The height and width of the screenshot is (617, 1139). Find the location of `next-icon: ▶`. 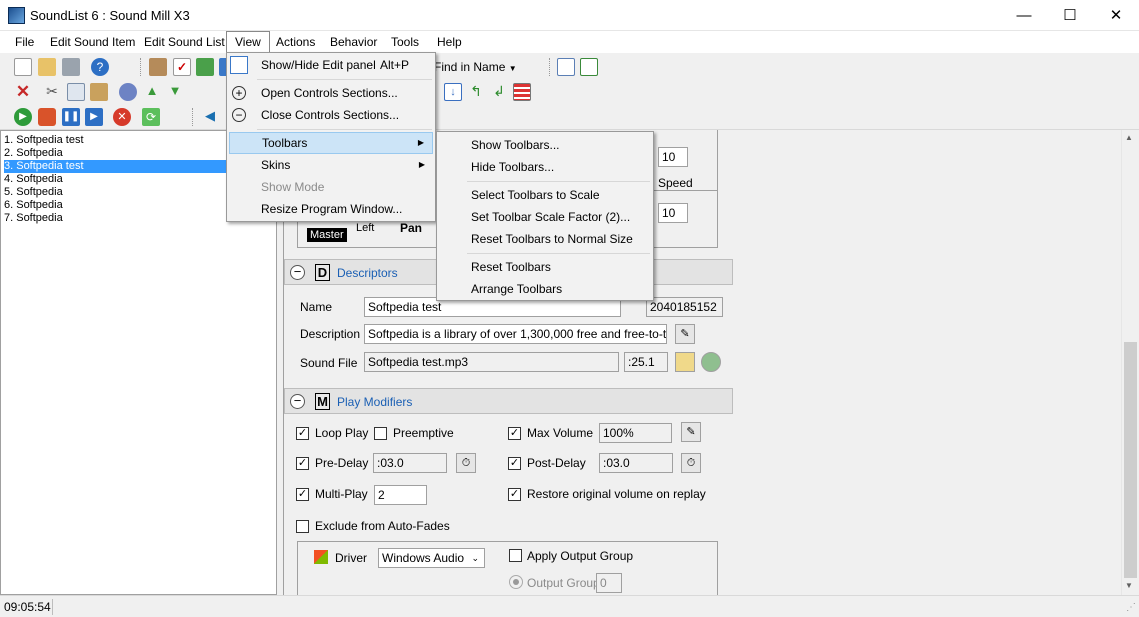

next-icon: ▶ is located at coordinates (94, 117).